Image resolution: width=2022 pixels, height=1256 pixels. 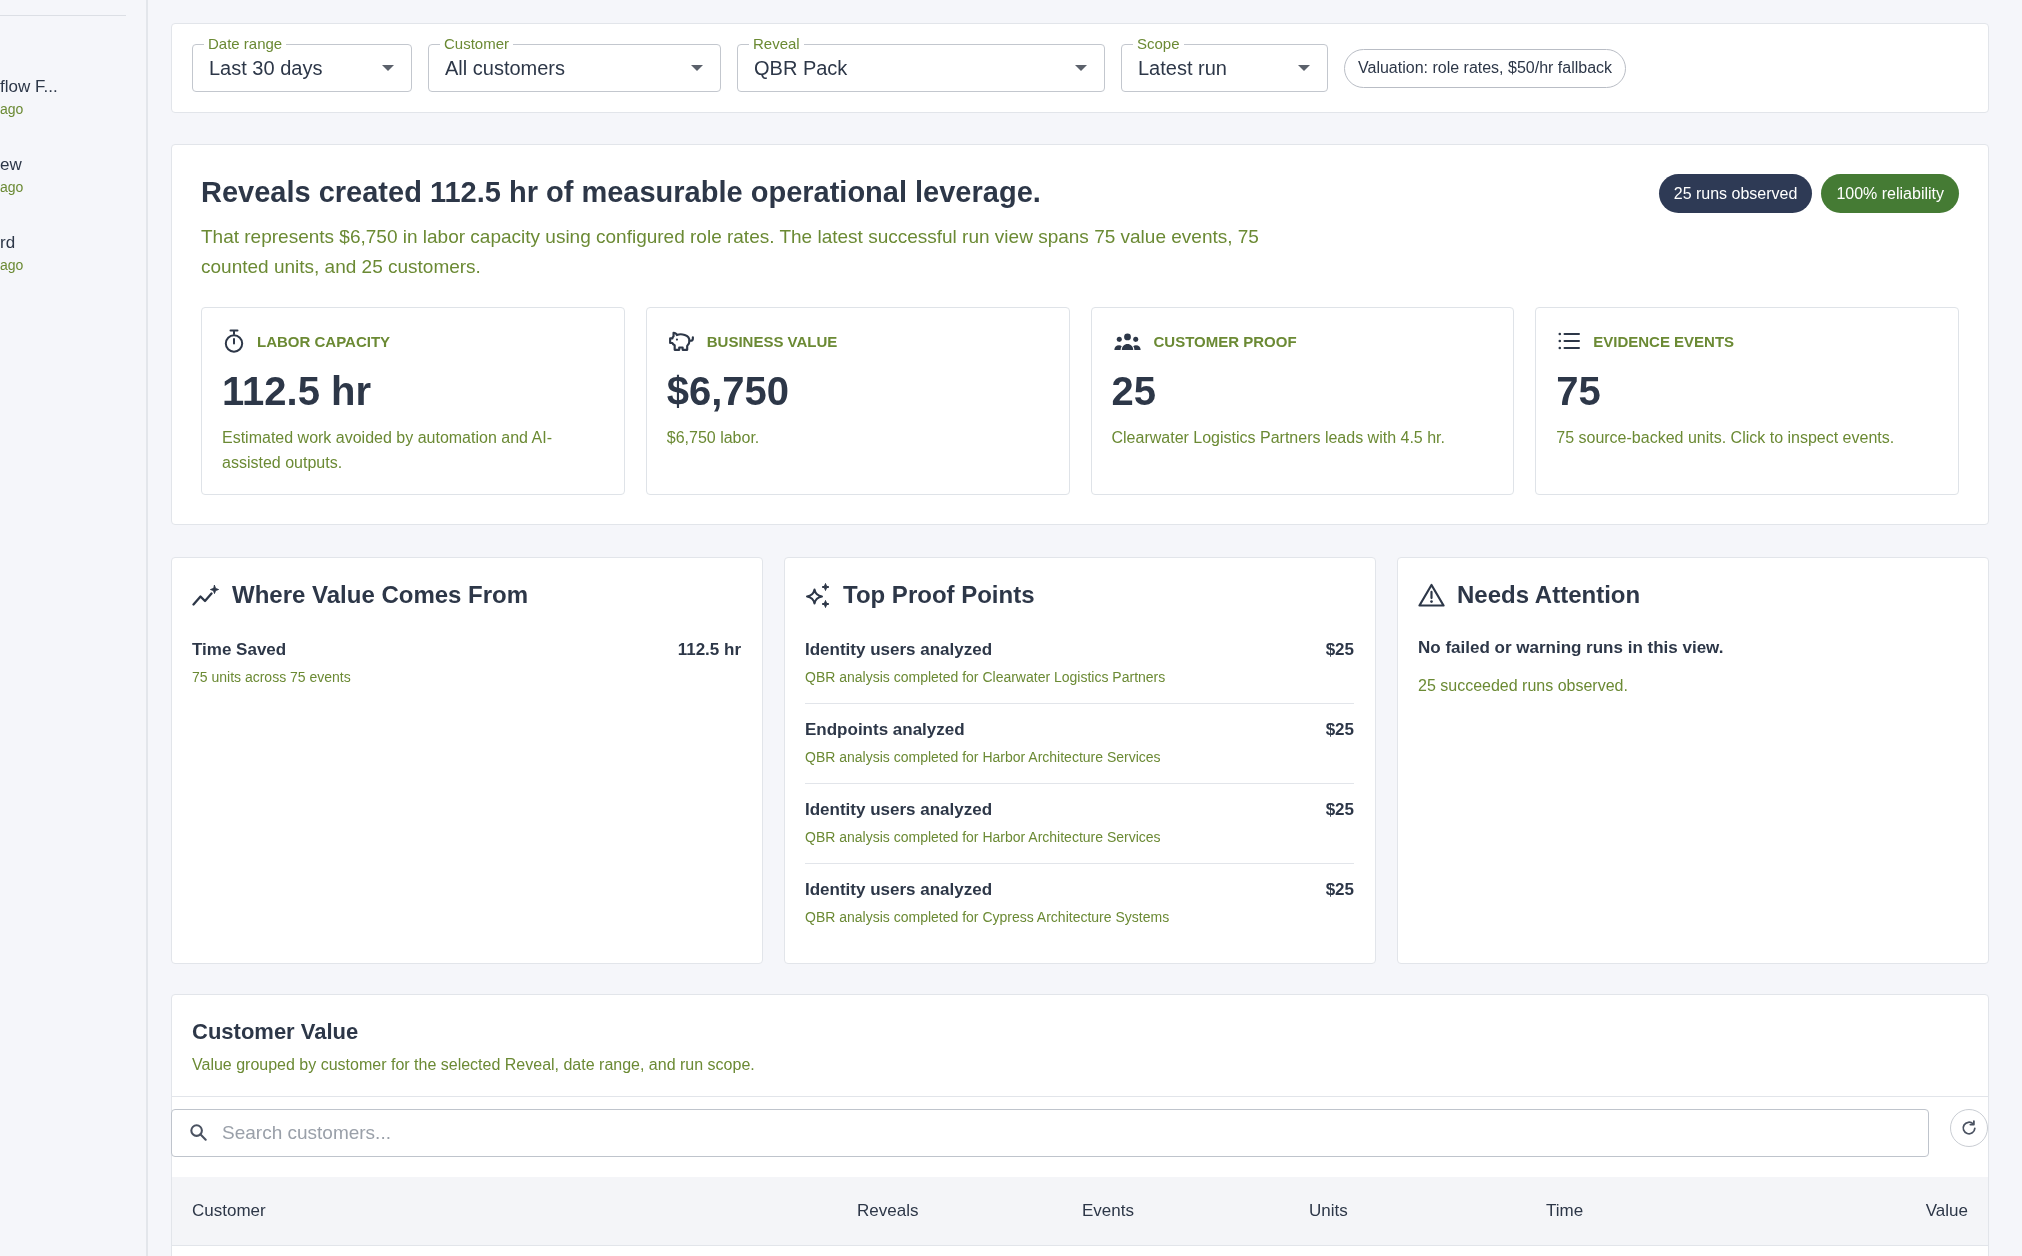 I want to click on proof-point-title: Endpoints analyzed, so click(x=885, y=730).